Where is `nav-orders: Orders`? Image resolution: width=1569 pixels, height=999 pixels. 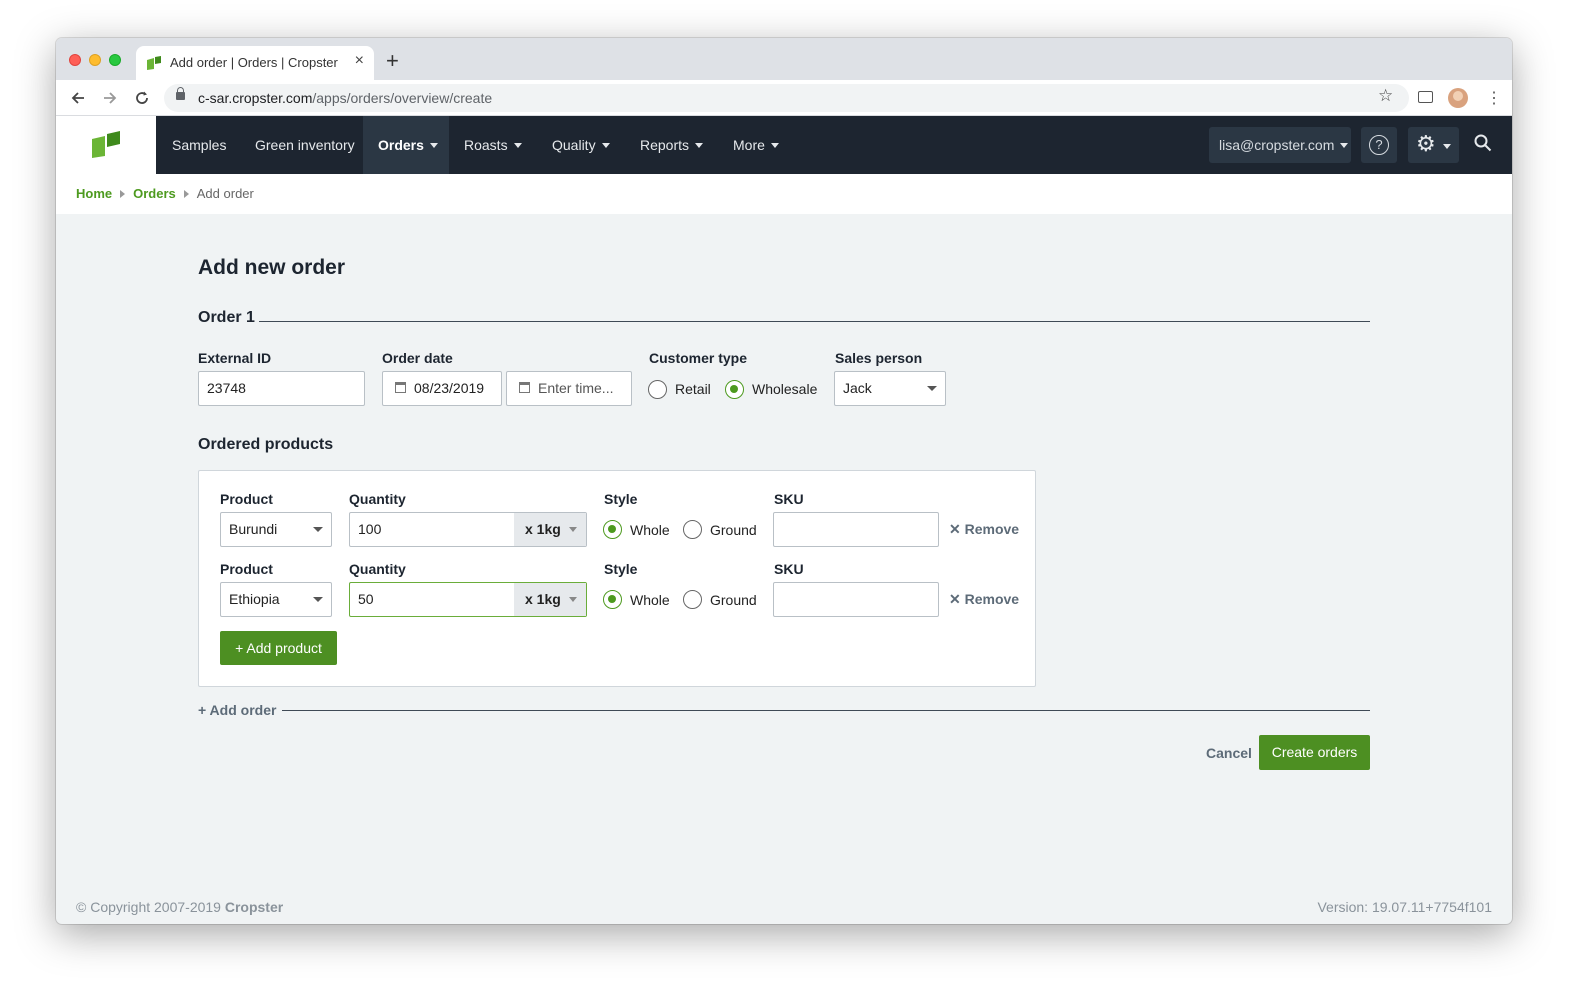
nav-orders: Orders is located at coordinates (406, 145).